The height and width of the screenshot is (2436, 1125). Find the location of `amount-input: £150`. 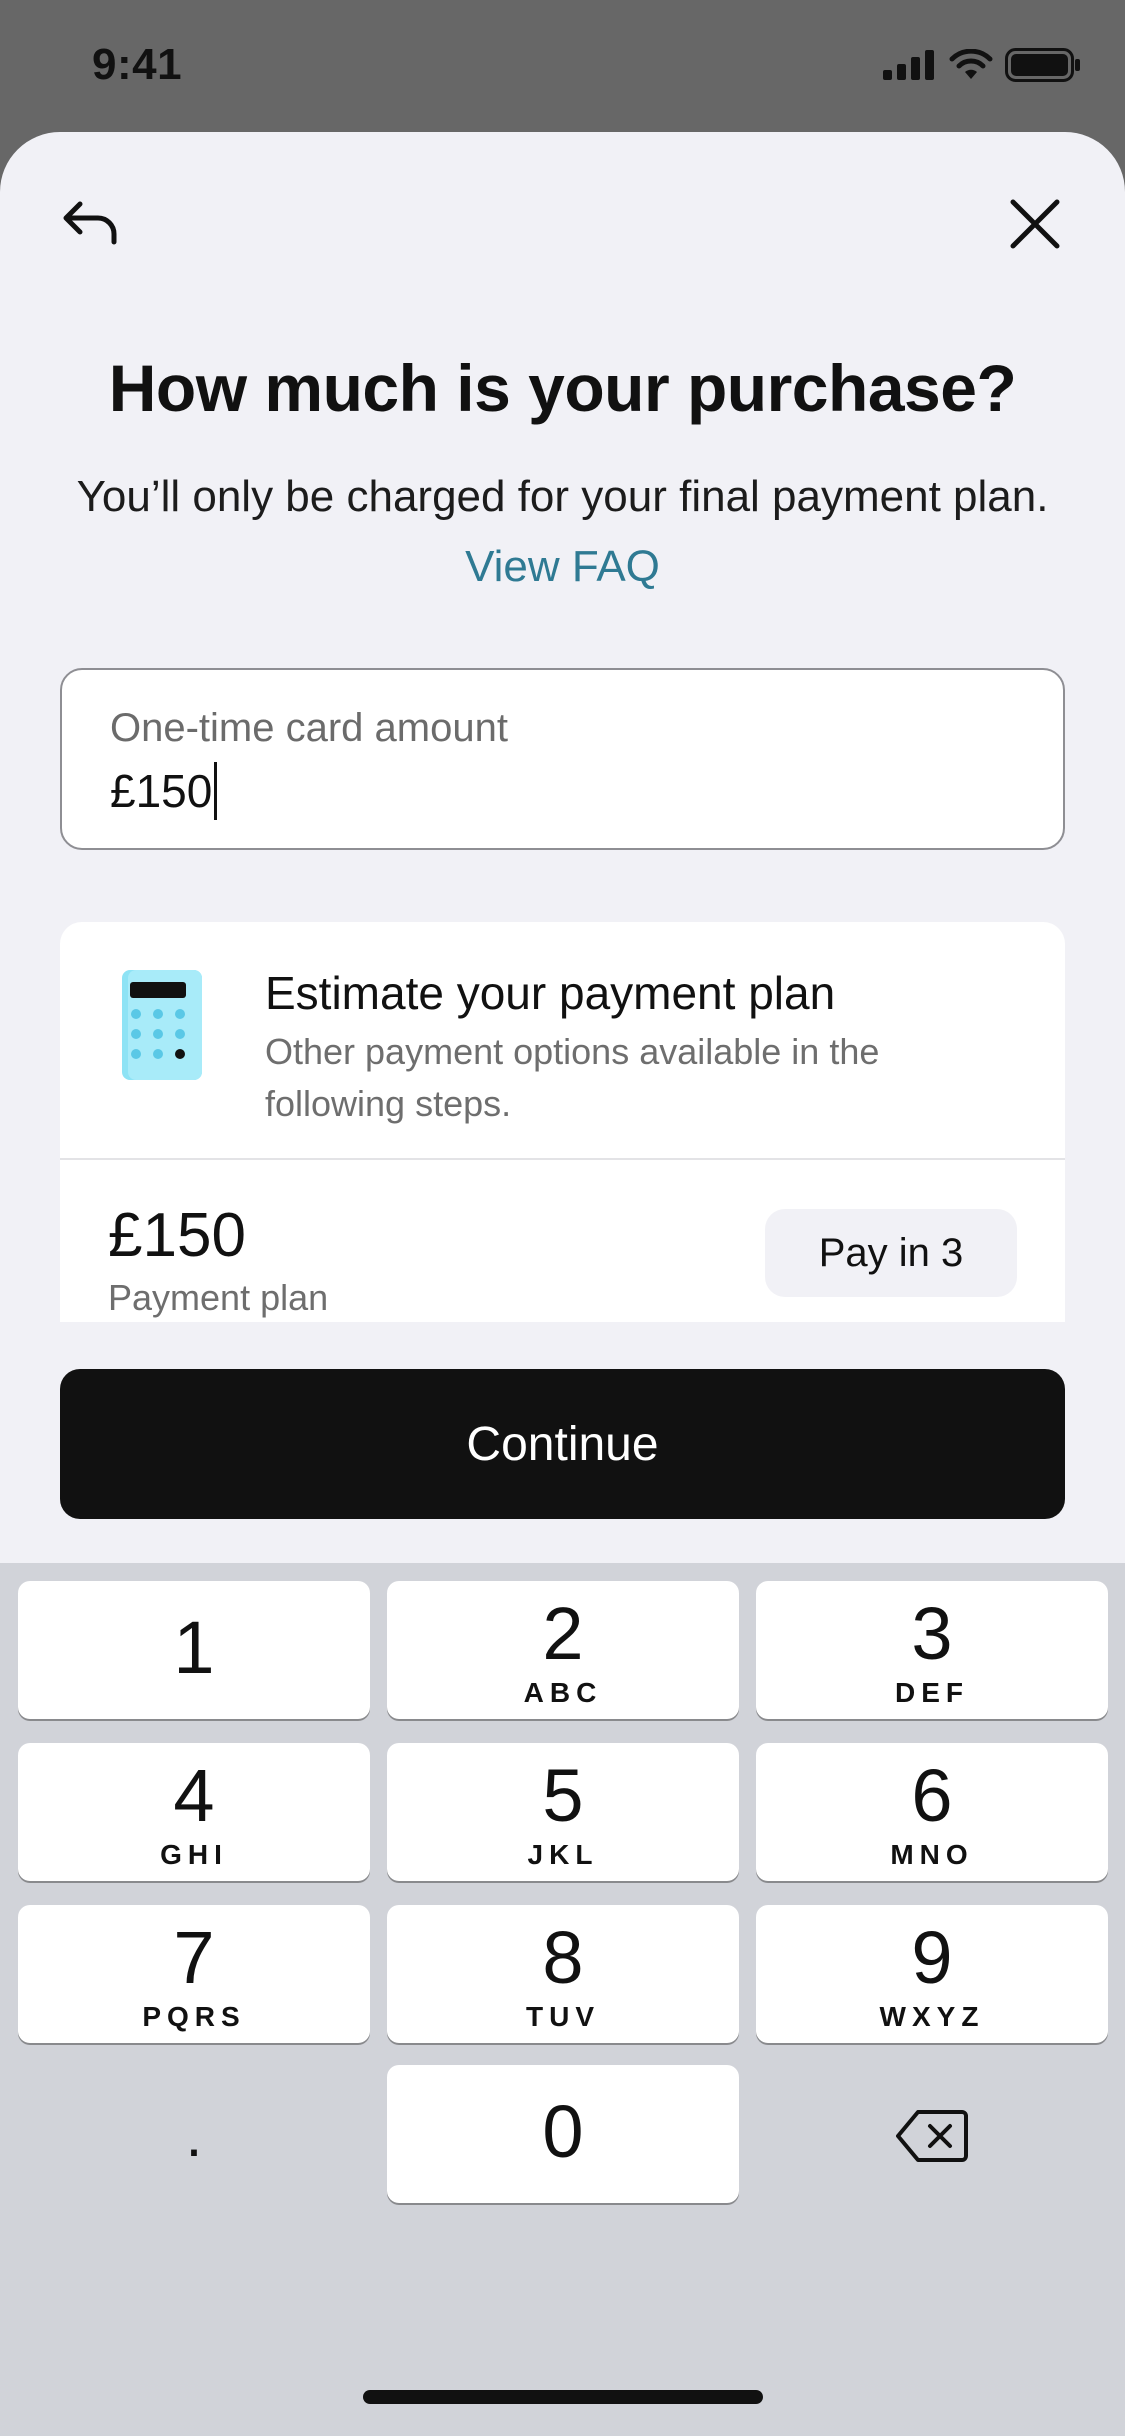

amount-input: £150 is located at coordinates (164, 791).